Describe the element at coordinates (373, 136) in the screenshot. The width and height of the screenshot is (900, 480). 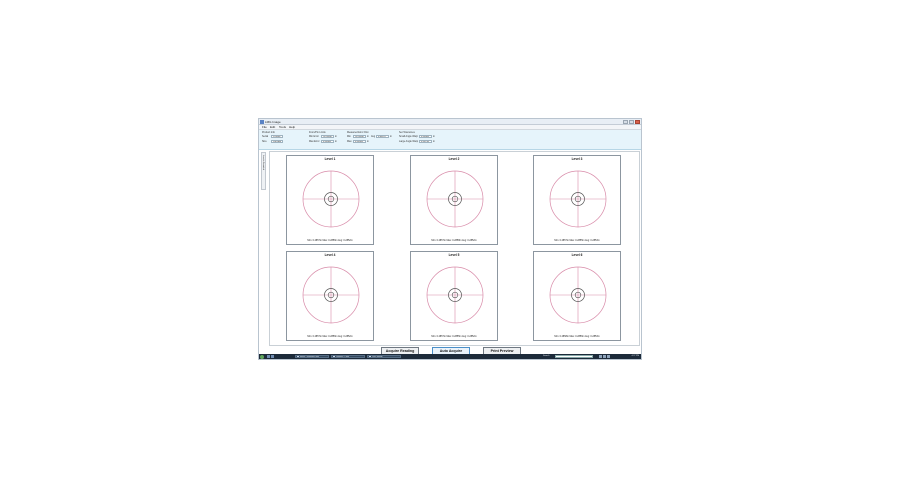
I see `measured-avg-label: Avg` at that location.